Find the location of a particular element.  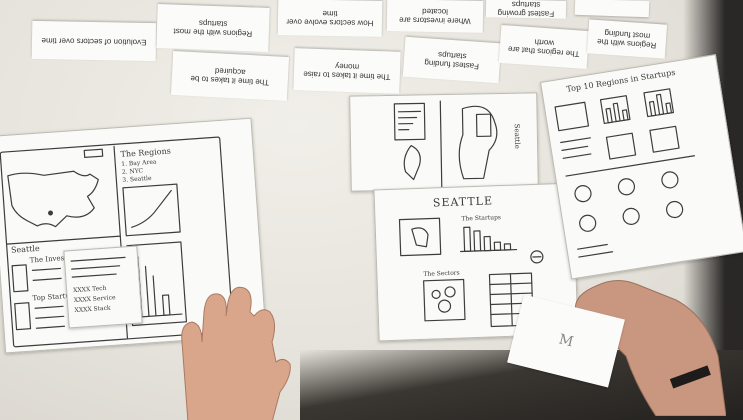

middle-top-drawing is located at coordinates (445, 144).